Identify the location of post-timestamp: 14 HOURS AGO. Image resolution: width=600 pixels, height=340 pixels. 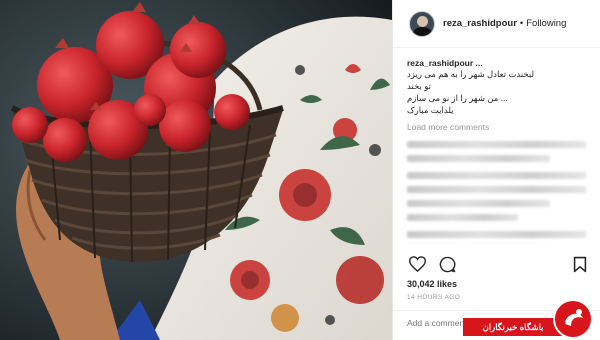
(434, 297).